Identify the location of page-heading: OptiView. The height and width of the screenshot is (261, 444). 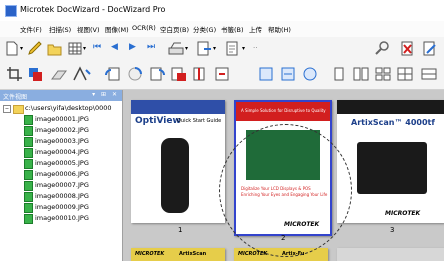
(158, 121).